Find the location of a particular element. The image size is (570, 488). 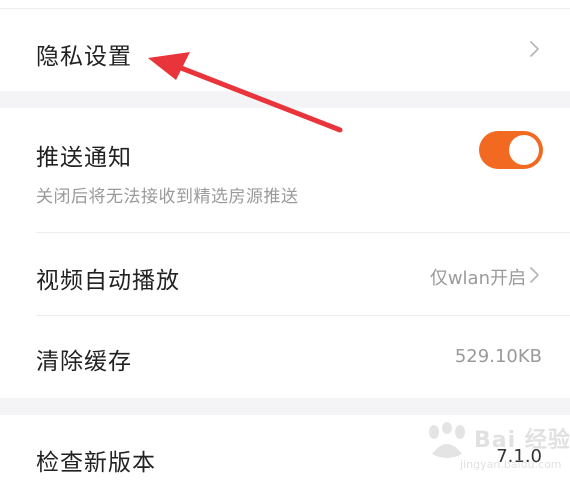

push-notification-toggle is located at coordinates (511, 150).